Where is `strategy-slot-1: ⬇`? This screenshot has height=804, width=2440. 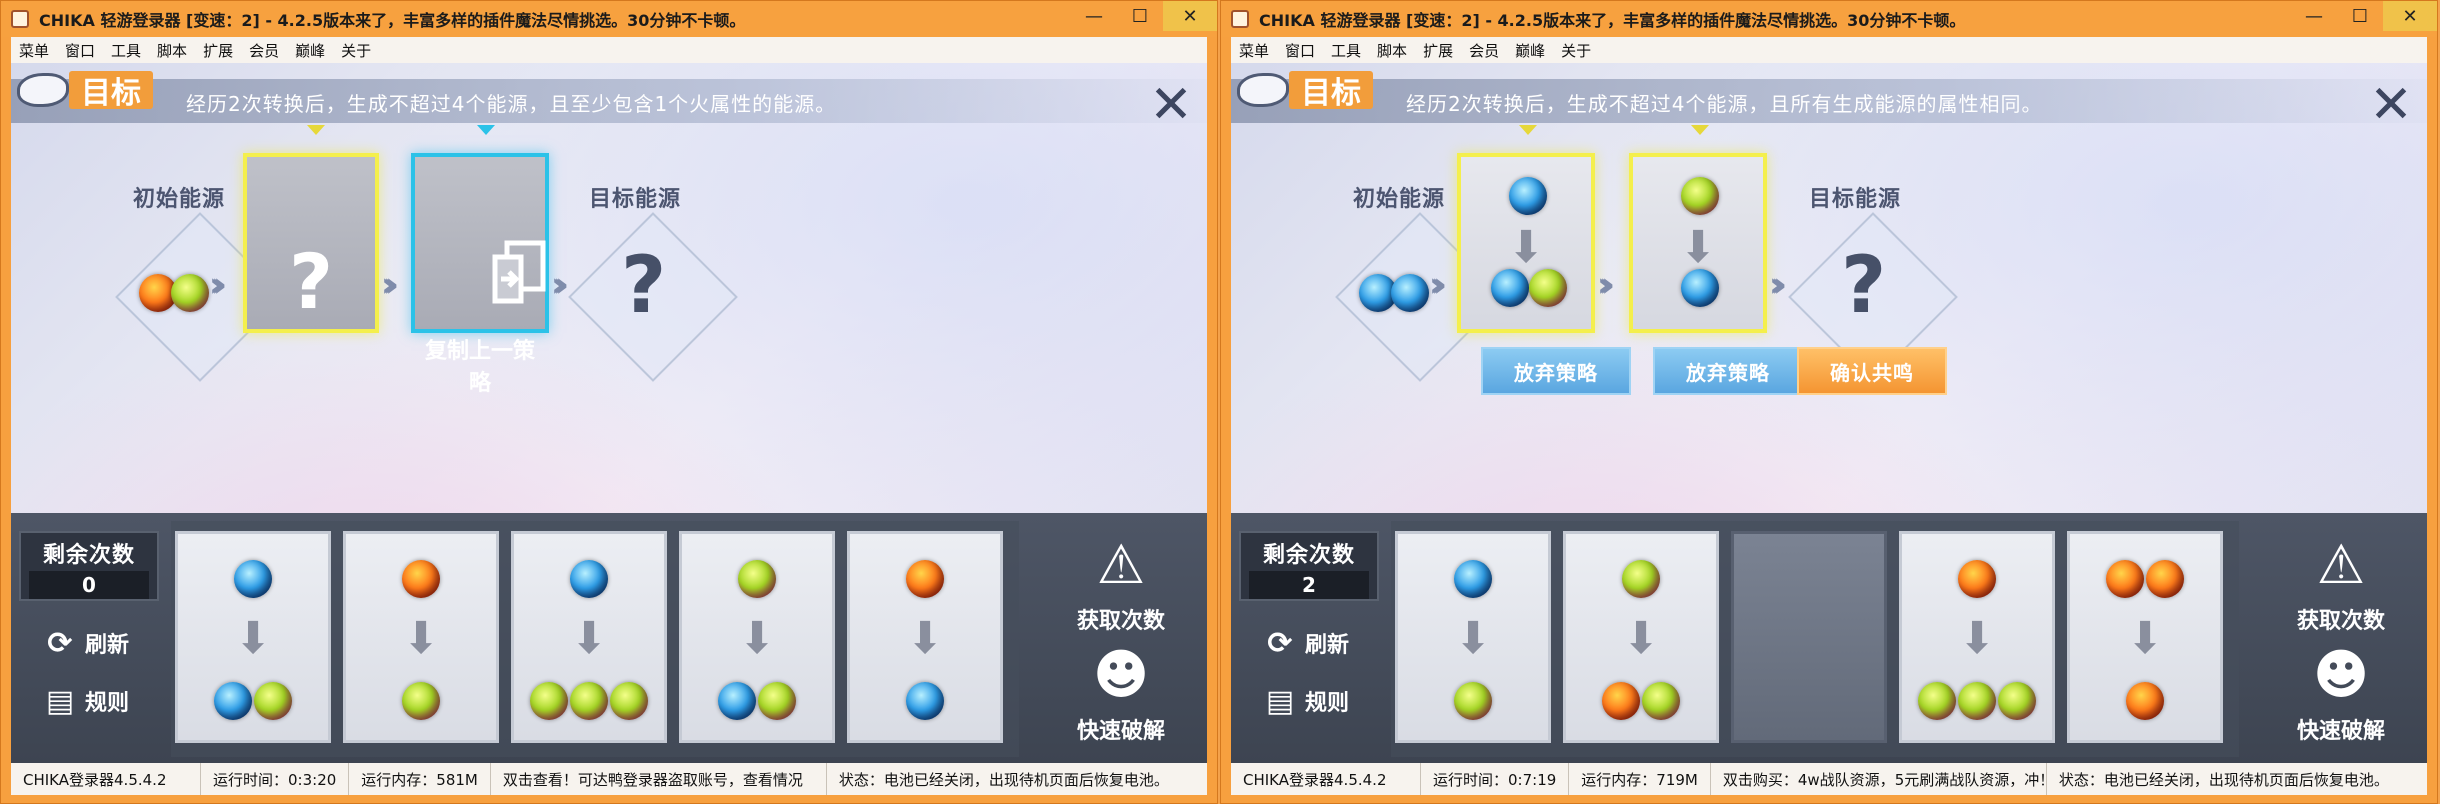
strategy-slot-1: ⬇ is located at coordinates (1526, 243).